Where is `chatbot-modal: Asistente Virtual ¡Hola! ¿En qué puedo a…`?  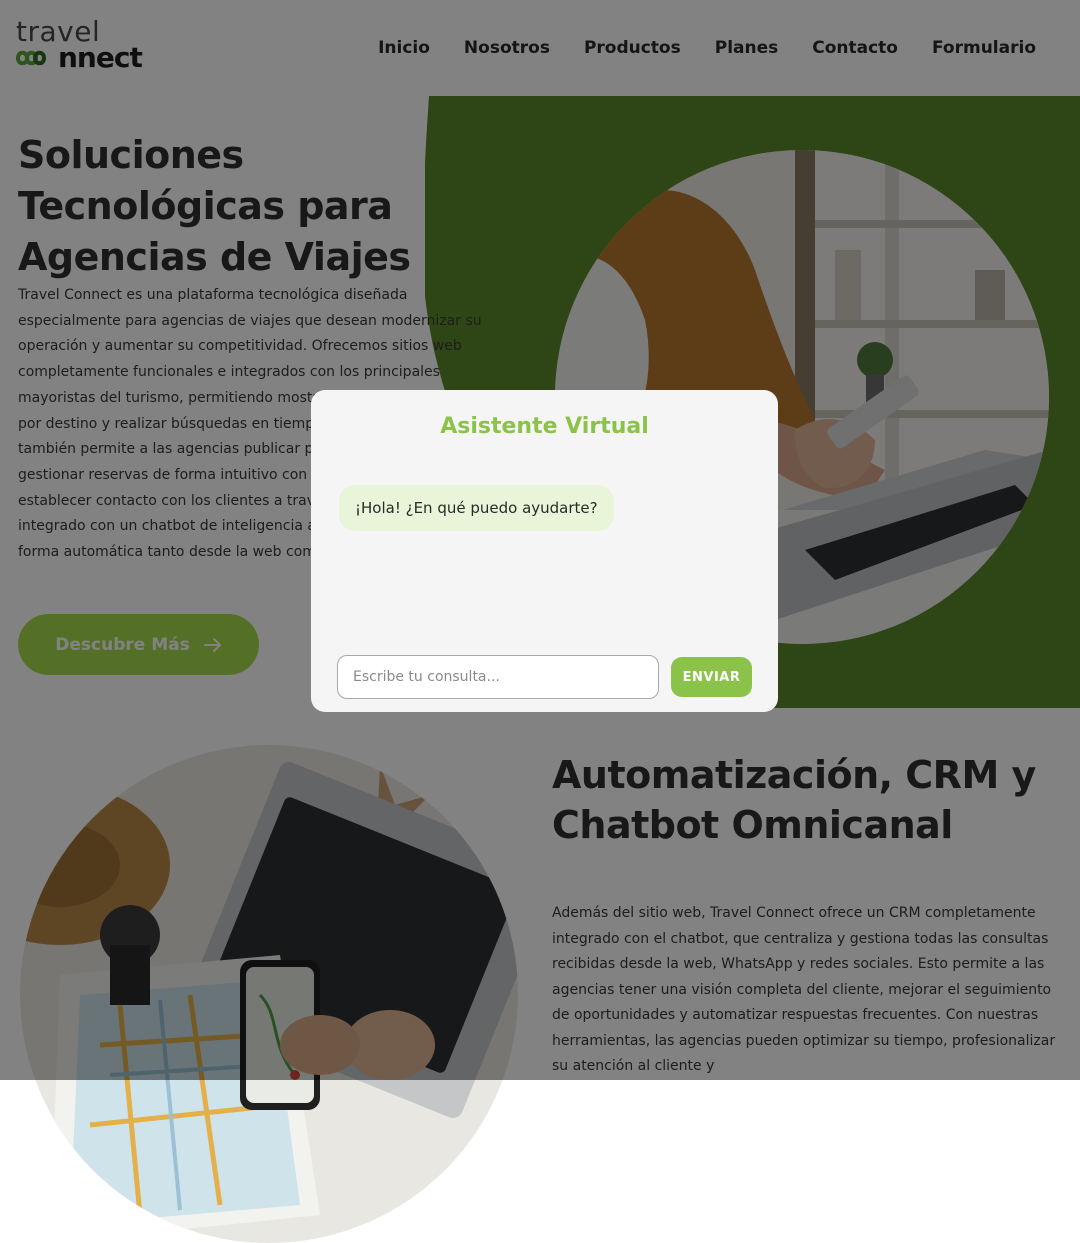 chatbot-modal: Asistente Virtual ¡Hola! ¿En qué puedo a… is located at coordinates (544, 551).